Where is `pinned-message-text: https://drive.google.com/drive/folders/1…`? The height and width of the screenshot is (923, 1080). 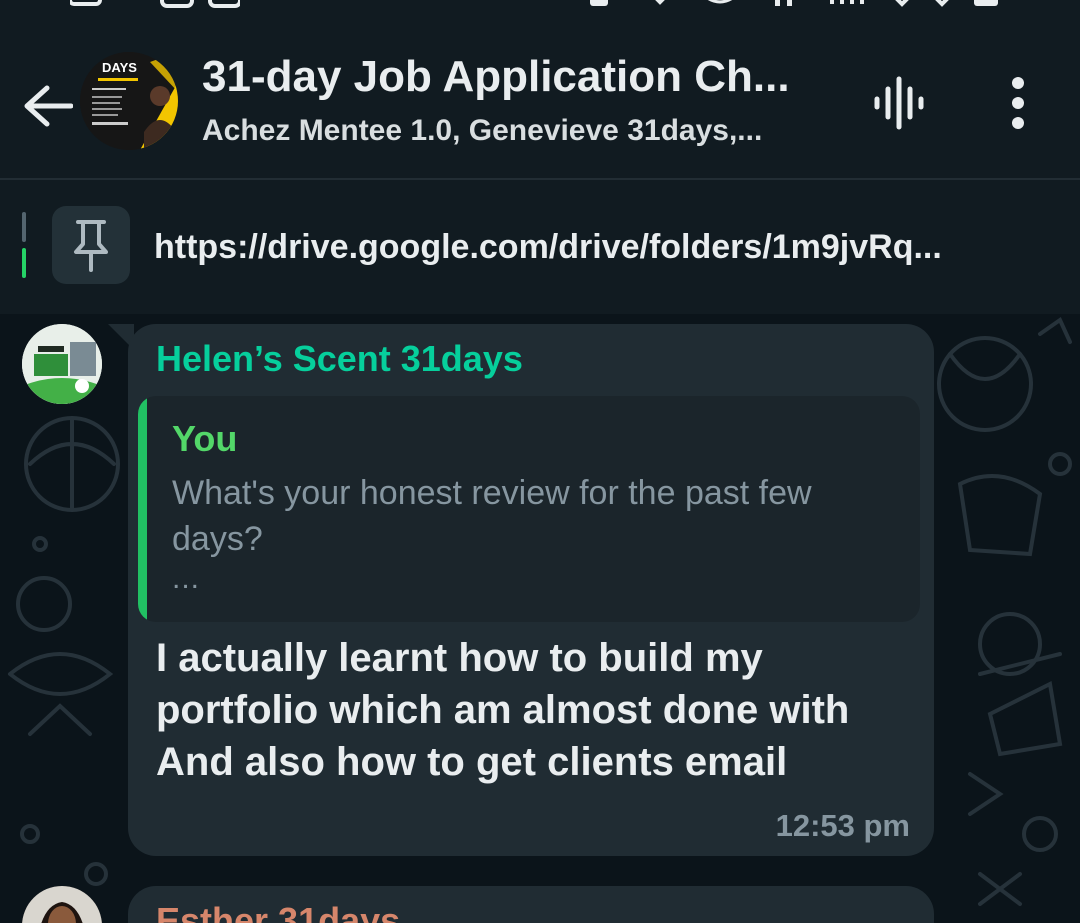
pinned-message-text: https://drive.google.com/drive/folders/1… is located at coordinates (548, 247).